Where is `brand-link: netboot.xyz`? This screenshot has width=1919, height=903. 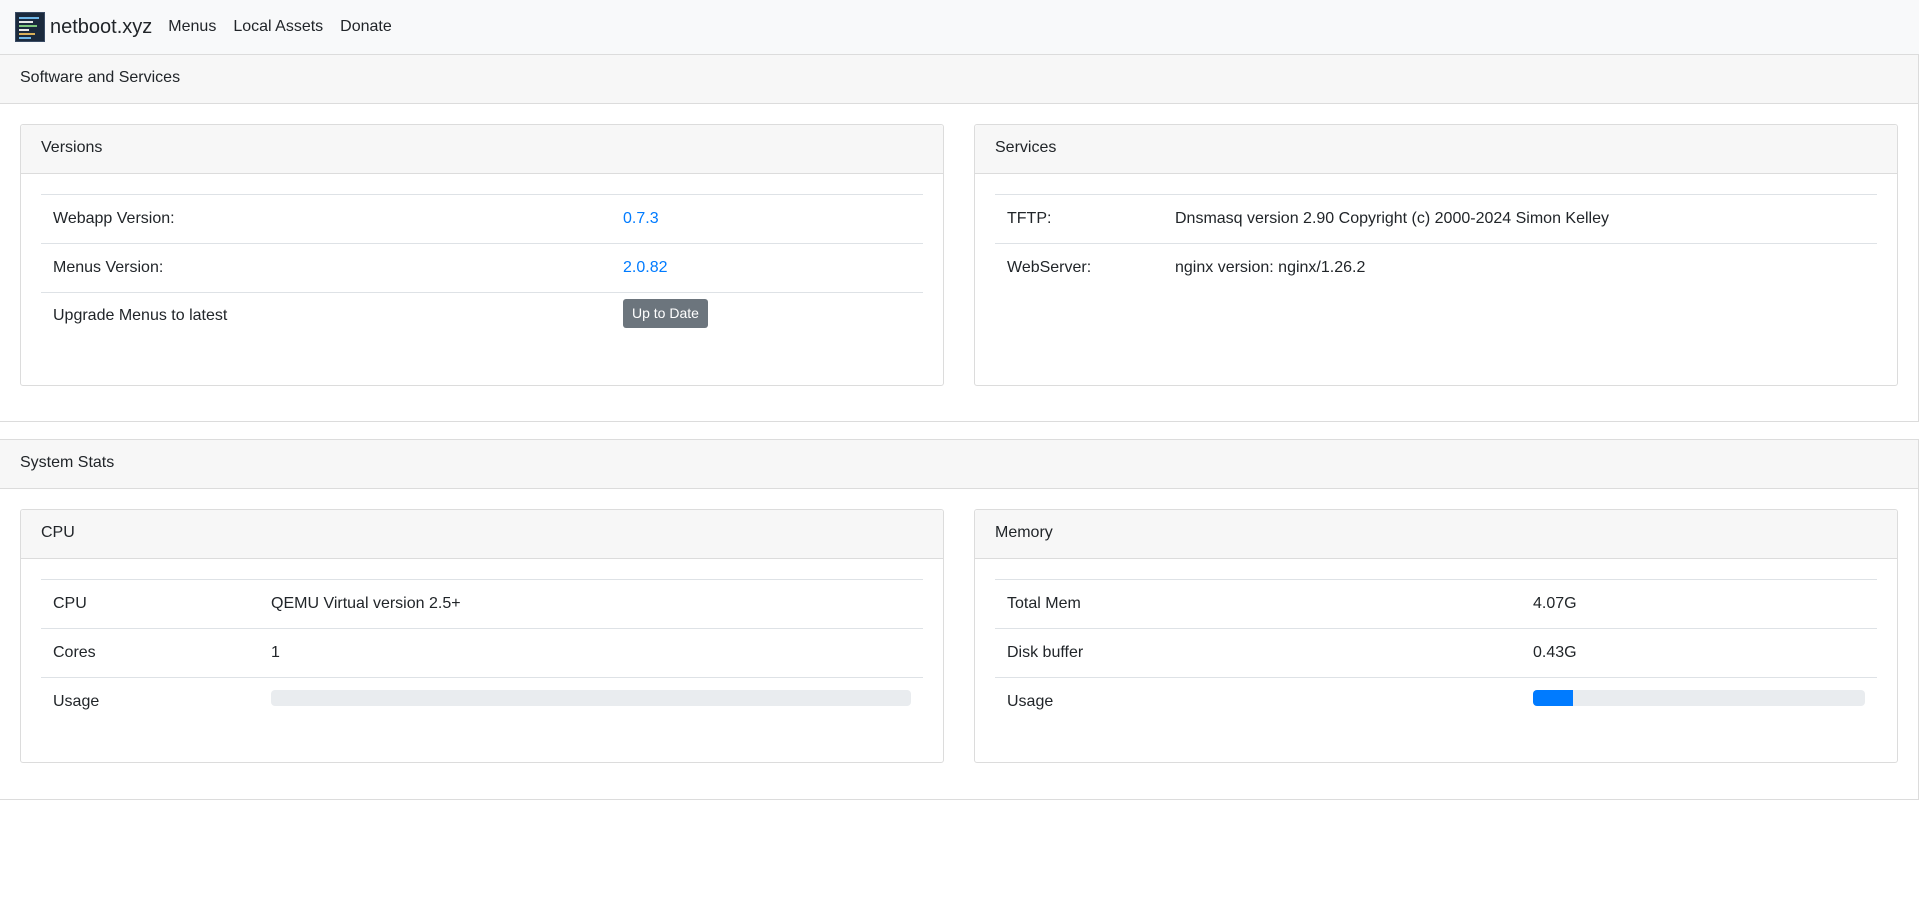 brand-link: netboot.xyz is located at coordinates (83, 27).